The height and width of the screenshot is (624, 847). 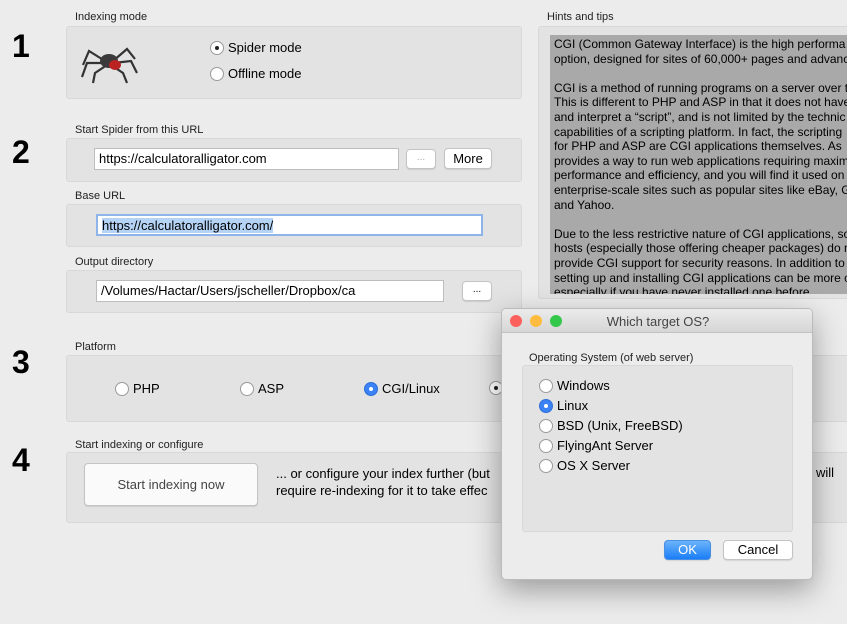 I want to click on radio-label: BSD (Unix, FreeBSD), so click(x=620, y=425).